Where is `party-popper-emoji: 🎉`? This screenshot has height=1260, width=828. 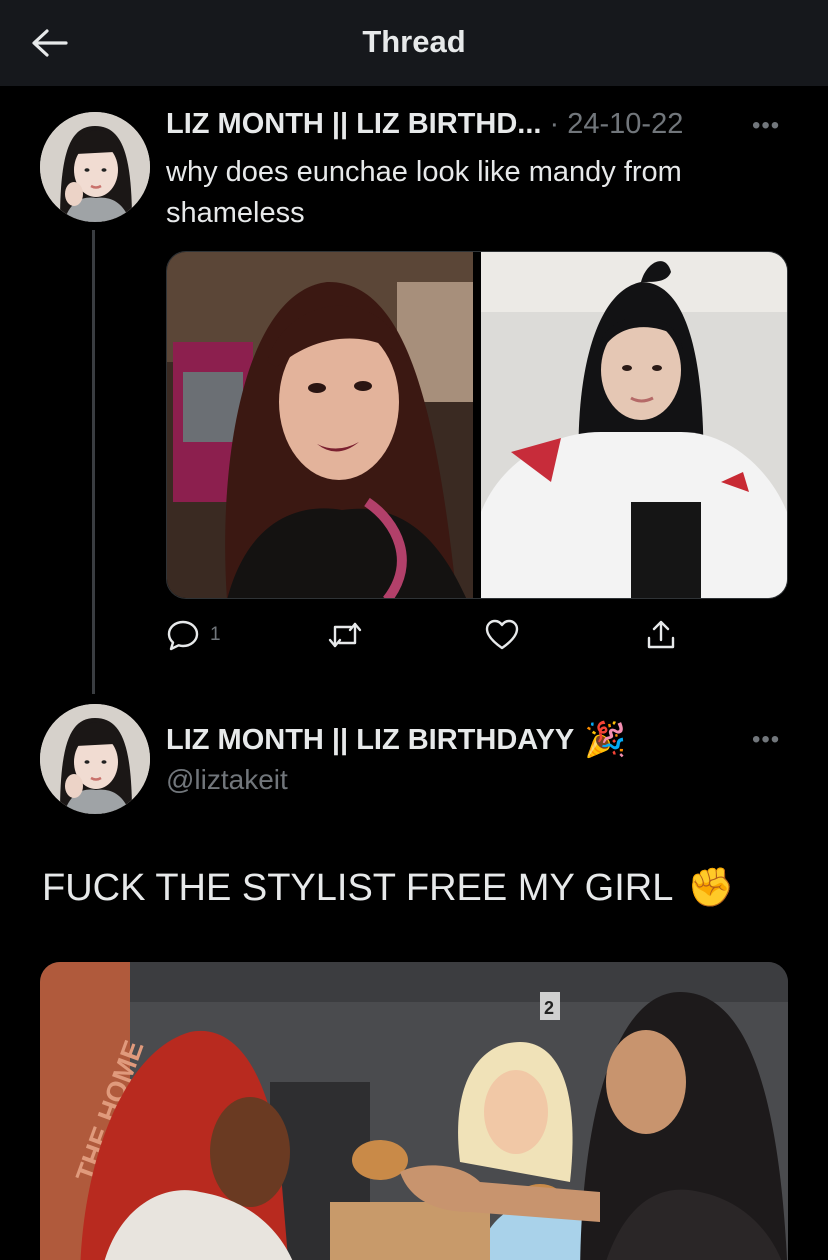
party-popper-emoji: 🎉 is located at coordinates (605, 740).